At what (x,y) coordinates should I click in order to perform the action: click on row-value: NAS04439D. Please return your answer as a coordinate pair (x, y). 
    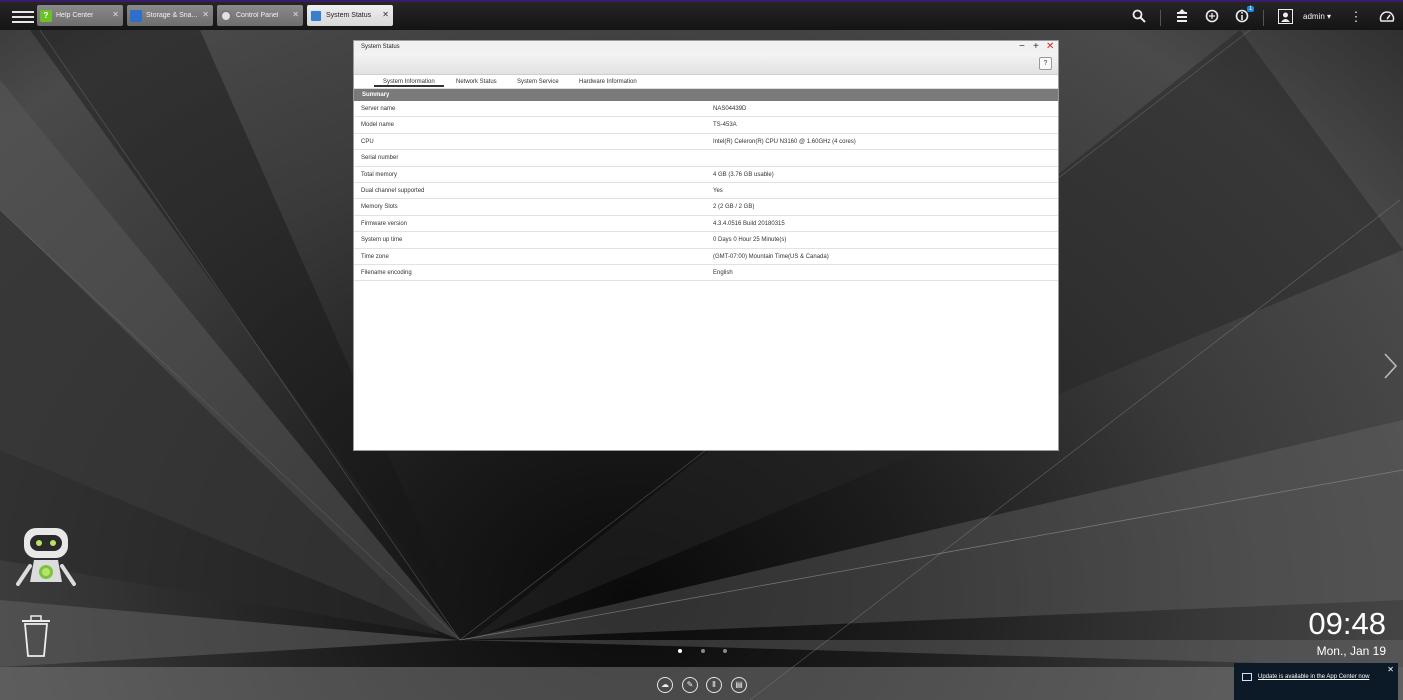
    Looking at the image, I should click on (730, 109).